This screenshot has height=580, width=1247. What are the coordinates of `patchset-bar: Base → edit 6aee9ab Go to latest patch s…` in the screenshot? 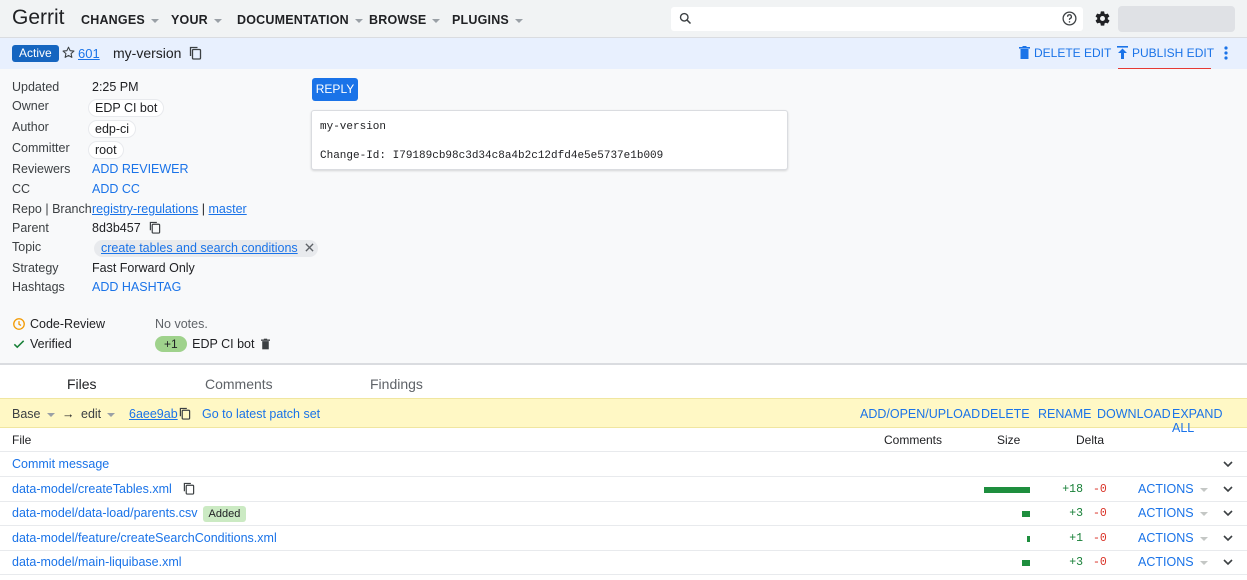 It's located at (623, 416).